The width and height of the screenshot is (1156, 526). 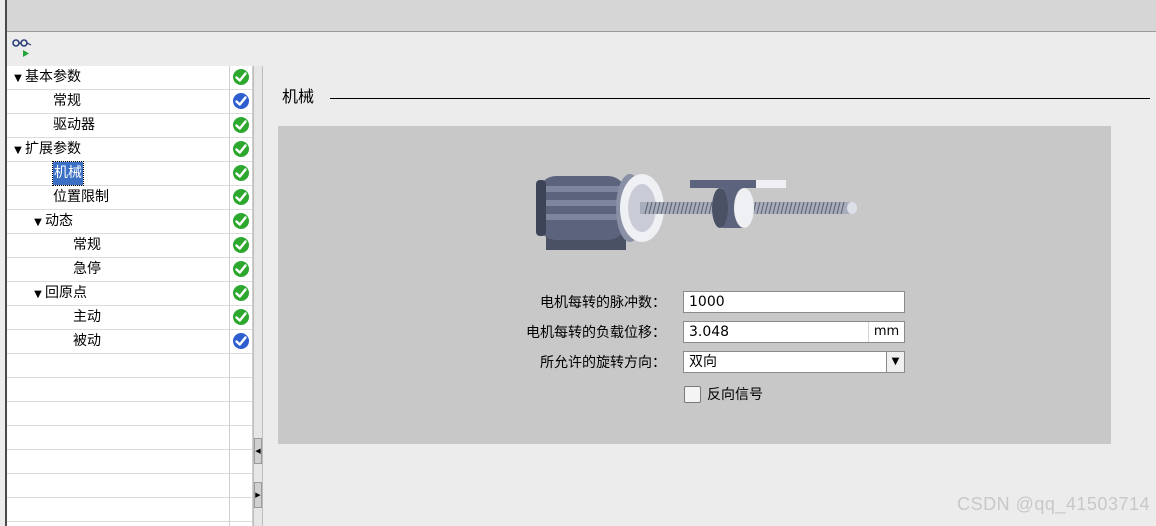 What do you see at coordinates (118, 173) in the screenshot?
I see `tree-item: 机械` at bounding box center [118, 173].